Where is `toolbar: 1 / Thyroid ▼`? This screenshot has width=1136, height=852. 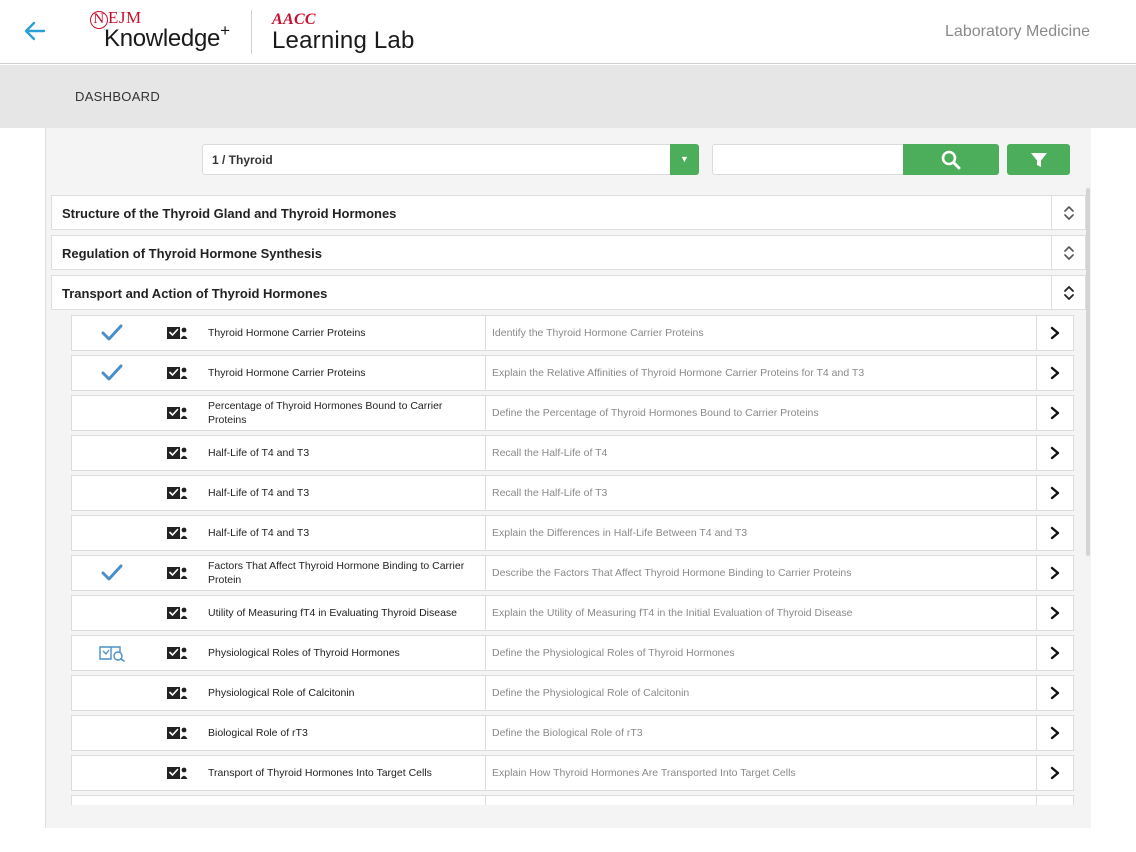 toolbar: 1 / Thyroid ▼ is located at coordinates (569, 159).